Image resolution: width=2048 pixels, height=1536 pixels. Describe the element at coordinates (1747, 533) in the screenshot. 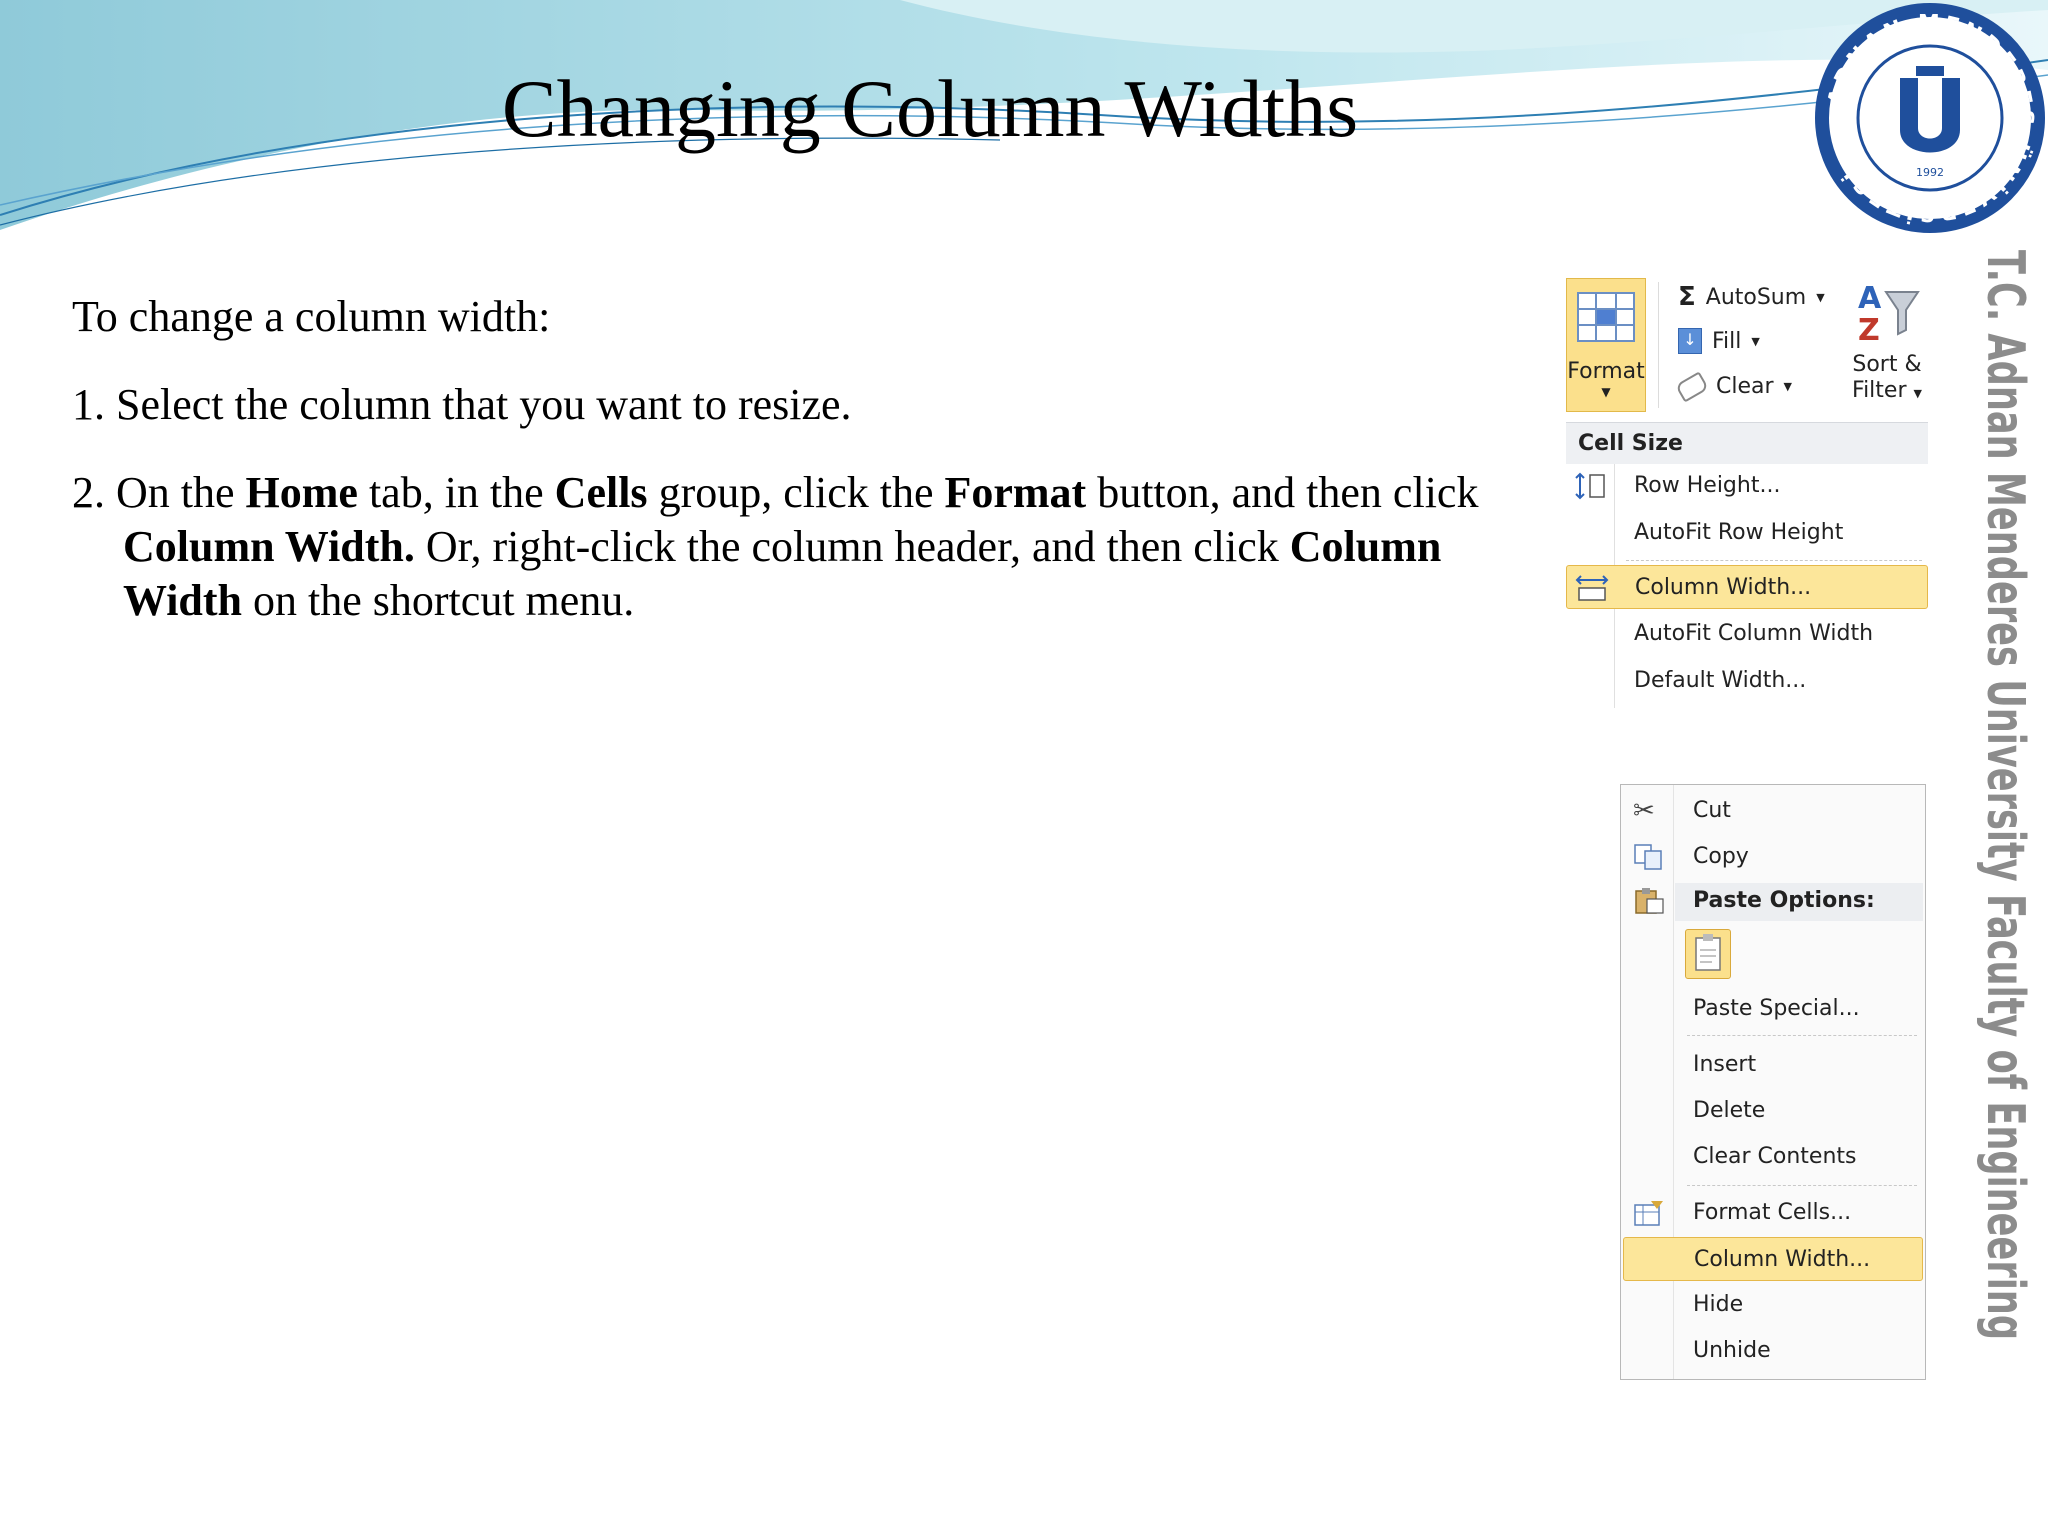

I see `menu-item-autofit-row-height: AutoFit Row Height` at that location.